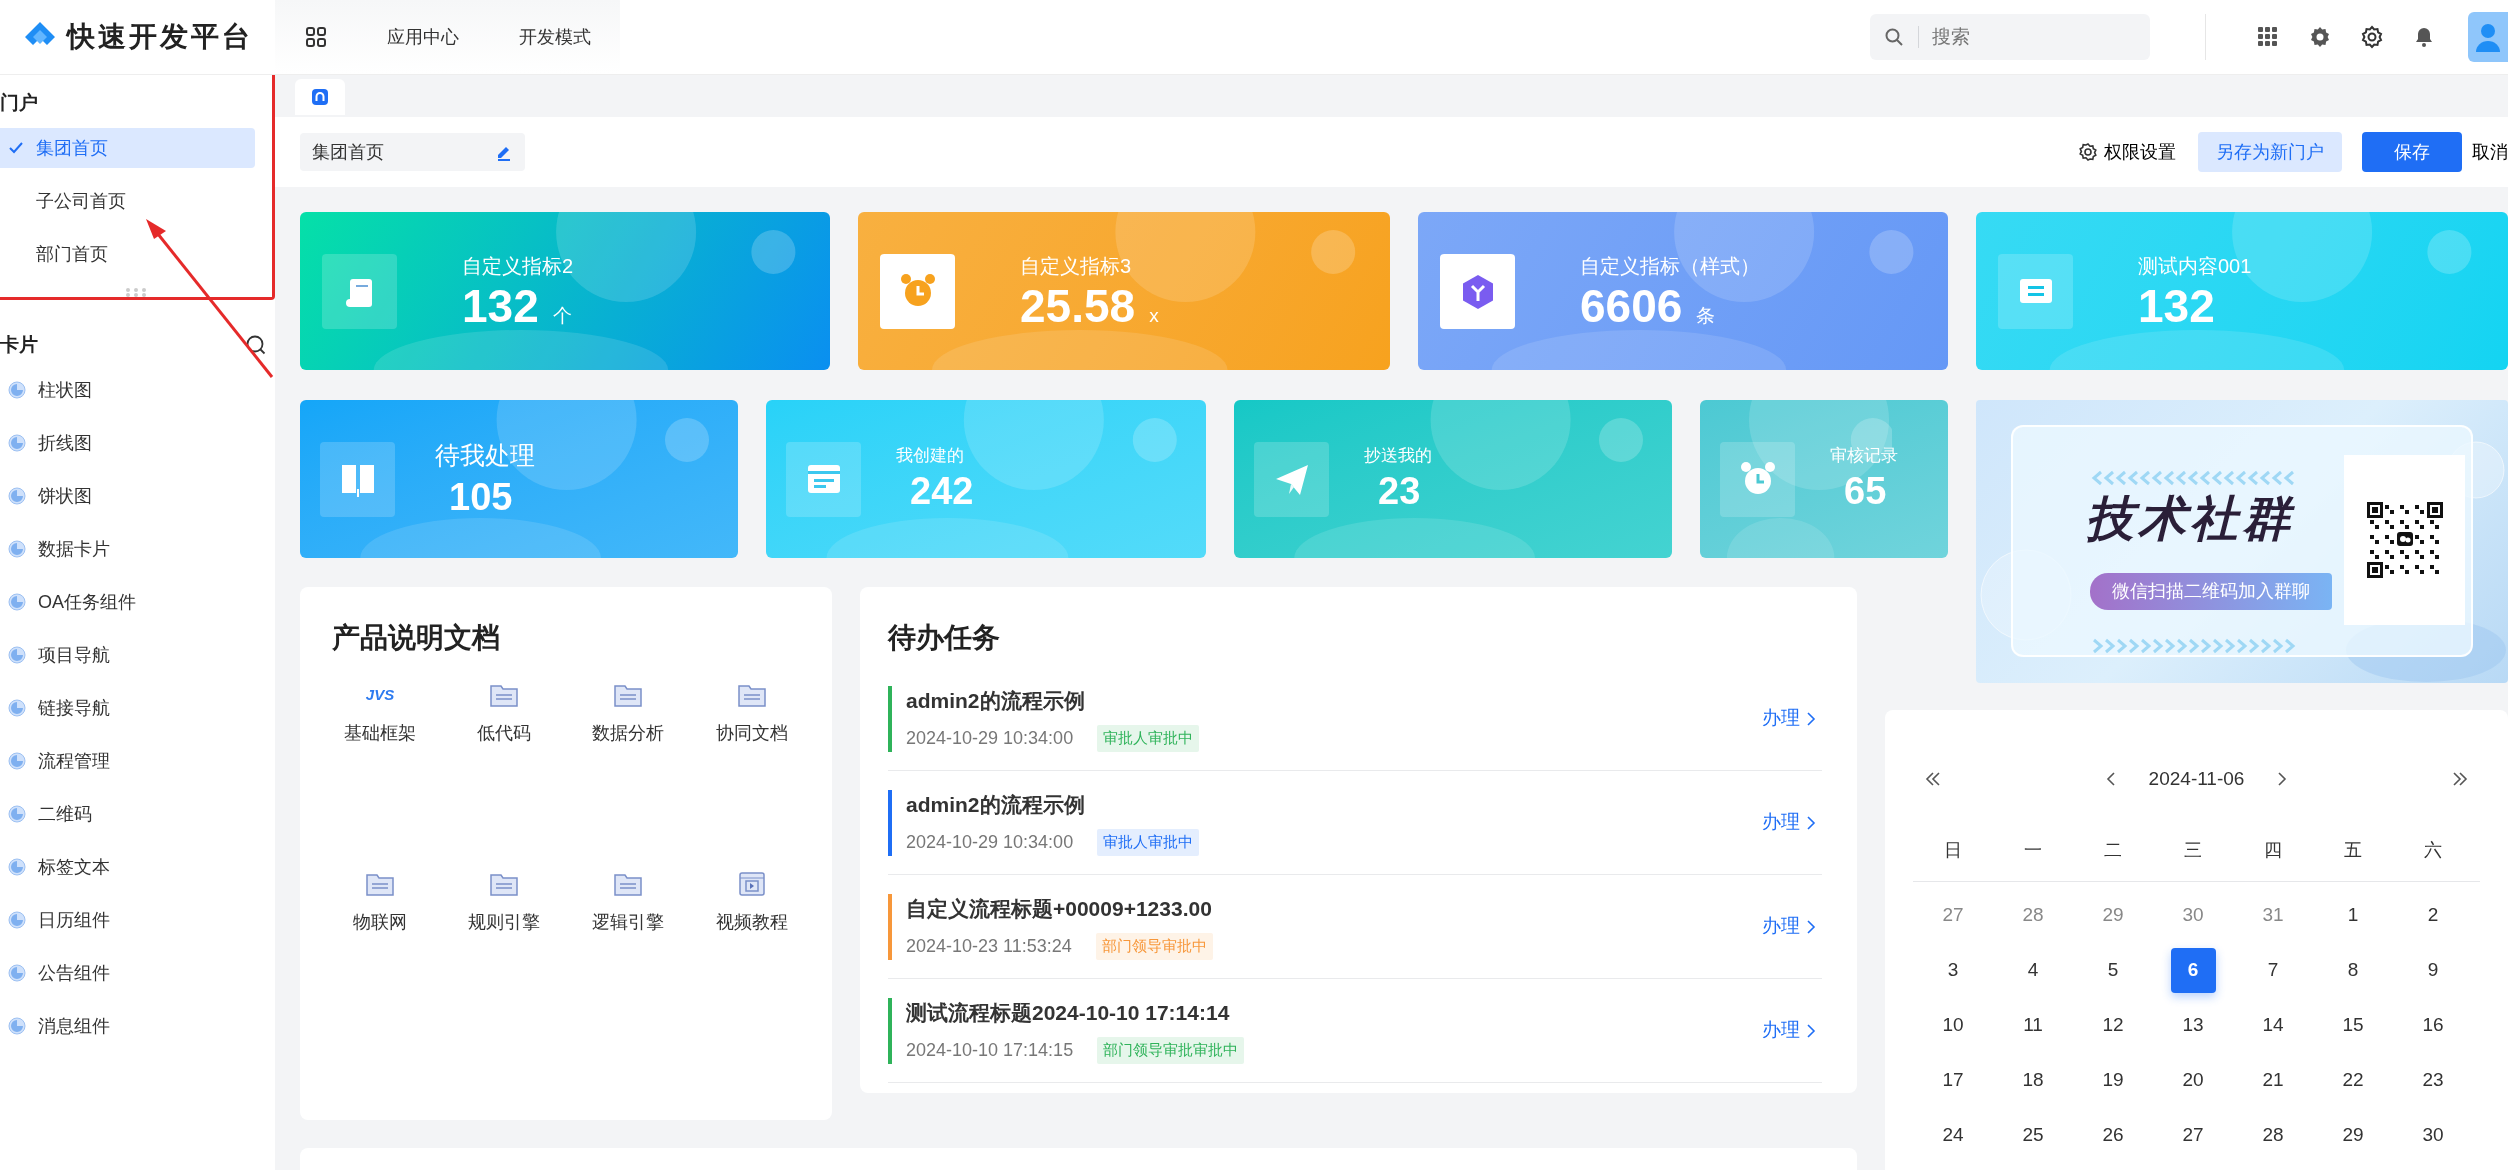 Image resolution: width=2508 pixels, height=1170 pixels. I want to click on search-icon, so click(256, 345).